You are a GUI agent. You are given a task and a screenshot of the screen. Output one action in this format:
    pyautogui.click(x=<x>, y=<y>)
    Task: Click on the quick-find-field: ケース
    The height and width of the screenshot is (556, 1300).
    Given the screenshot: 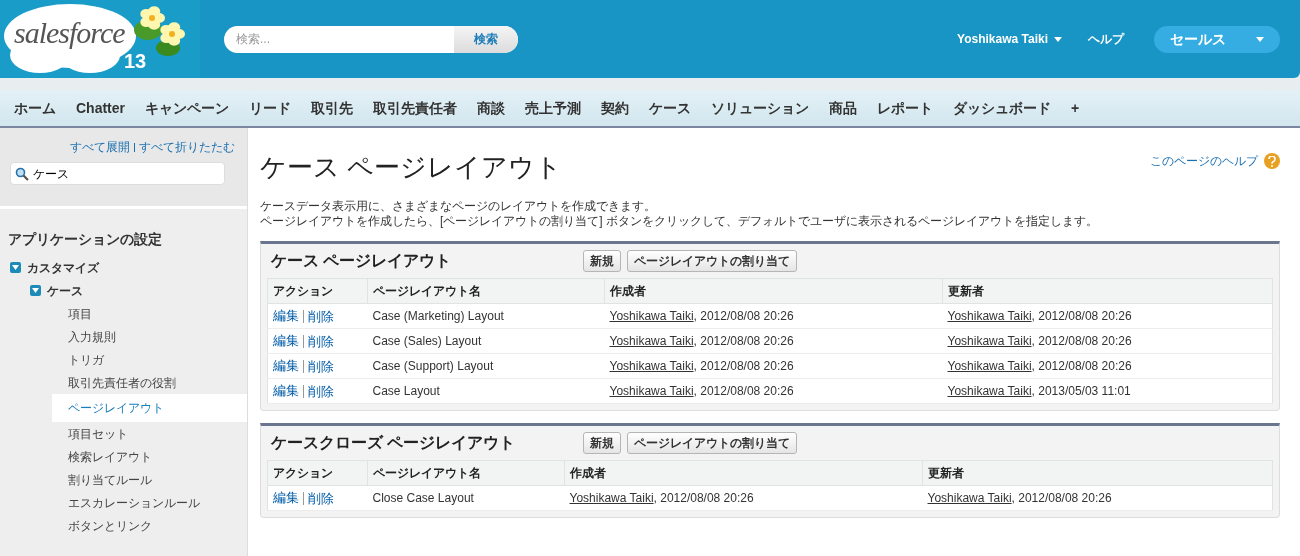 What is the action you would take?
    pyautogui.click(x=117, y=173)
    